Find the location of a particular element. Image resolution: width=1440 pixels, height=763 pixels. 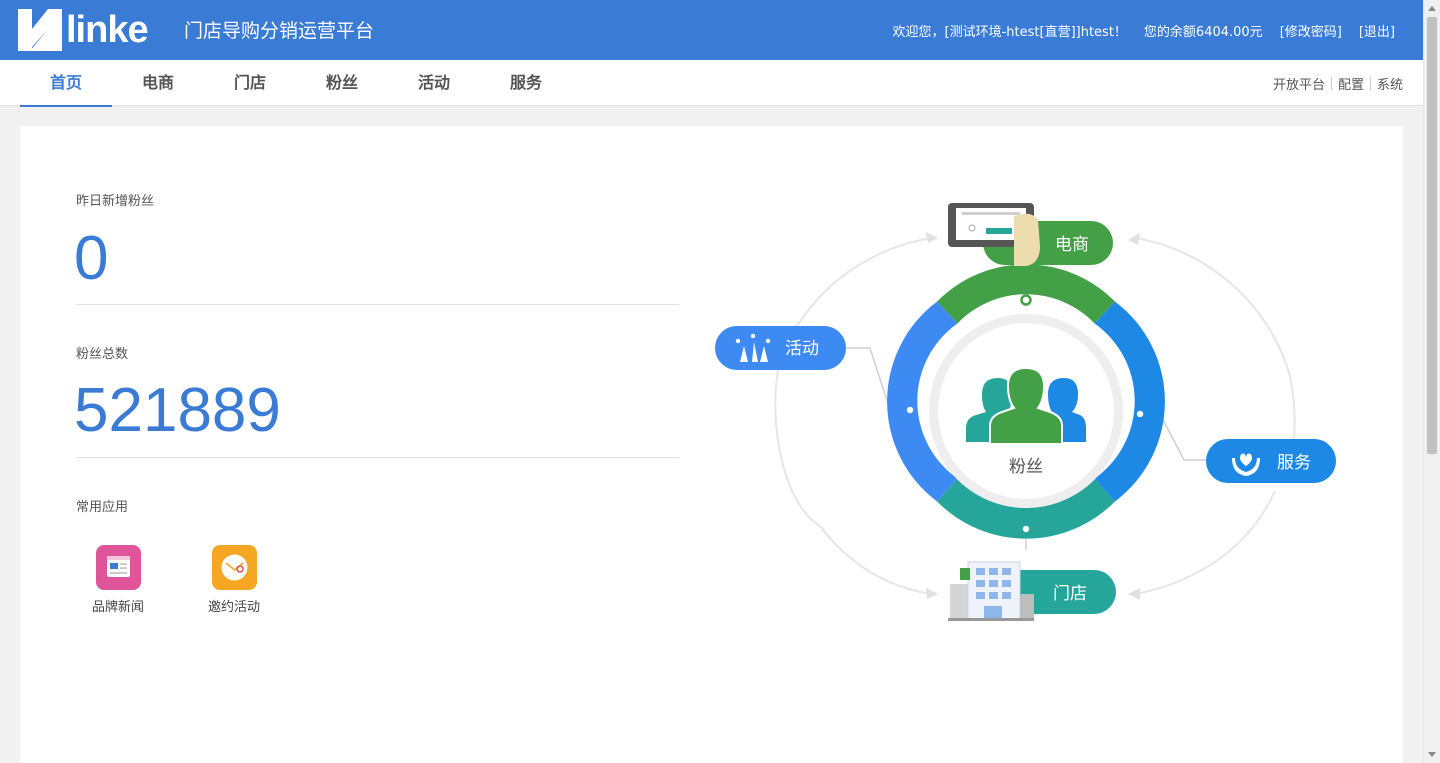

node-ecommerce-label: 电商 is located at coordinates (1072, 245).